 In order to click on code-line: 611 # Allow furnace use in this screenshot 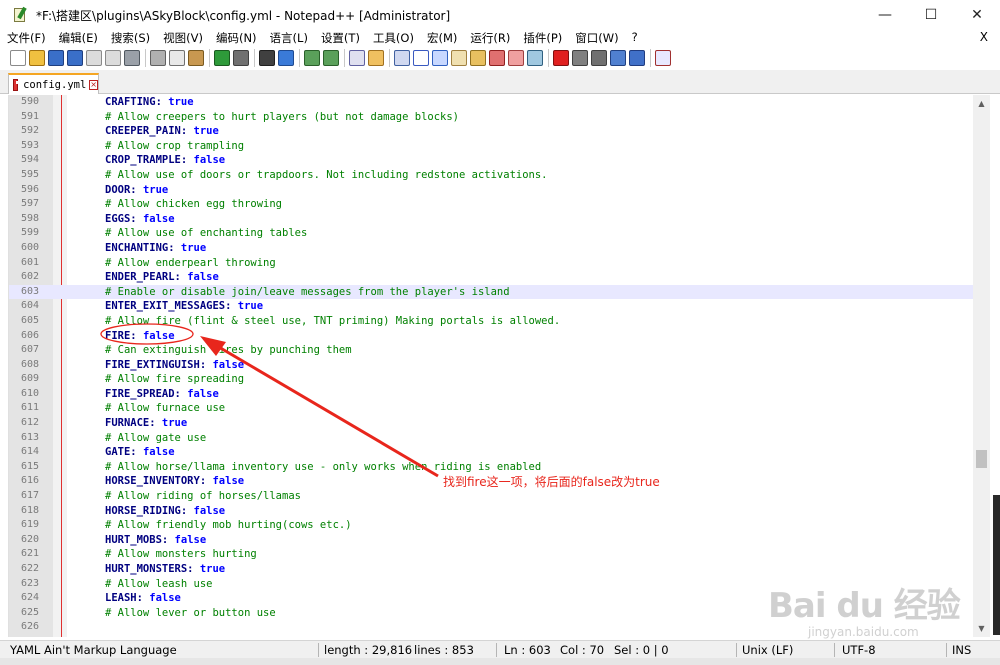, I will do `click(491, 408)`.